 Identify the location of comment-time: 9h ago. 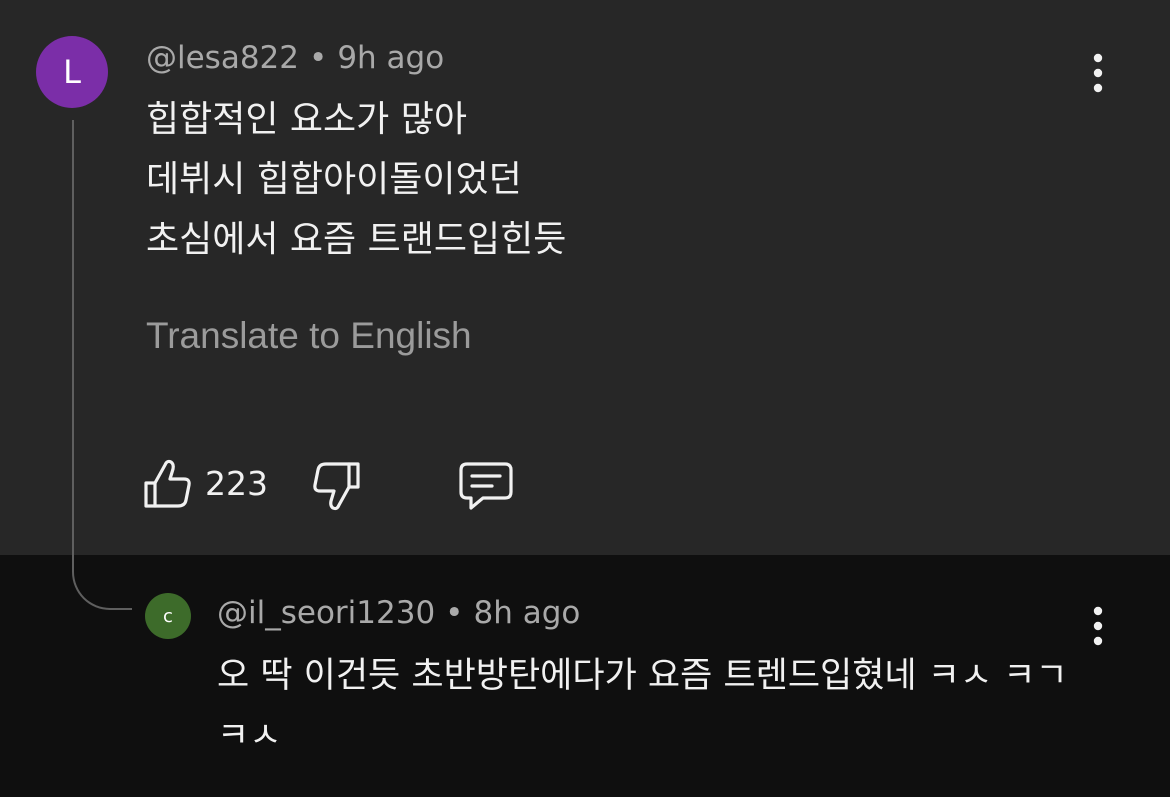
(390, 58).